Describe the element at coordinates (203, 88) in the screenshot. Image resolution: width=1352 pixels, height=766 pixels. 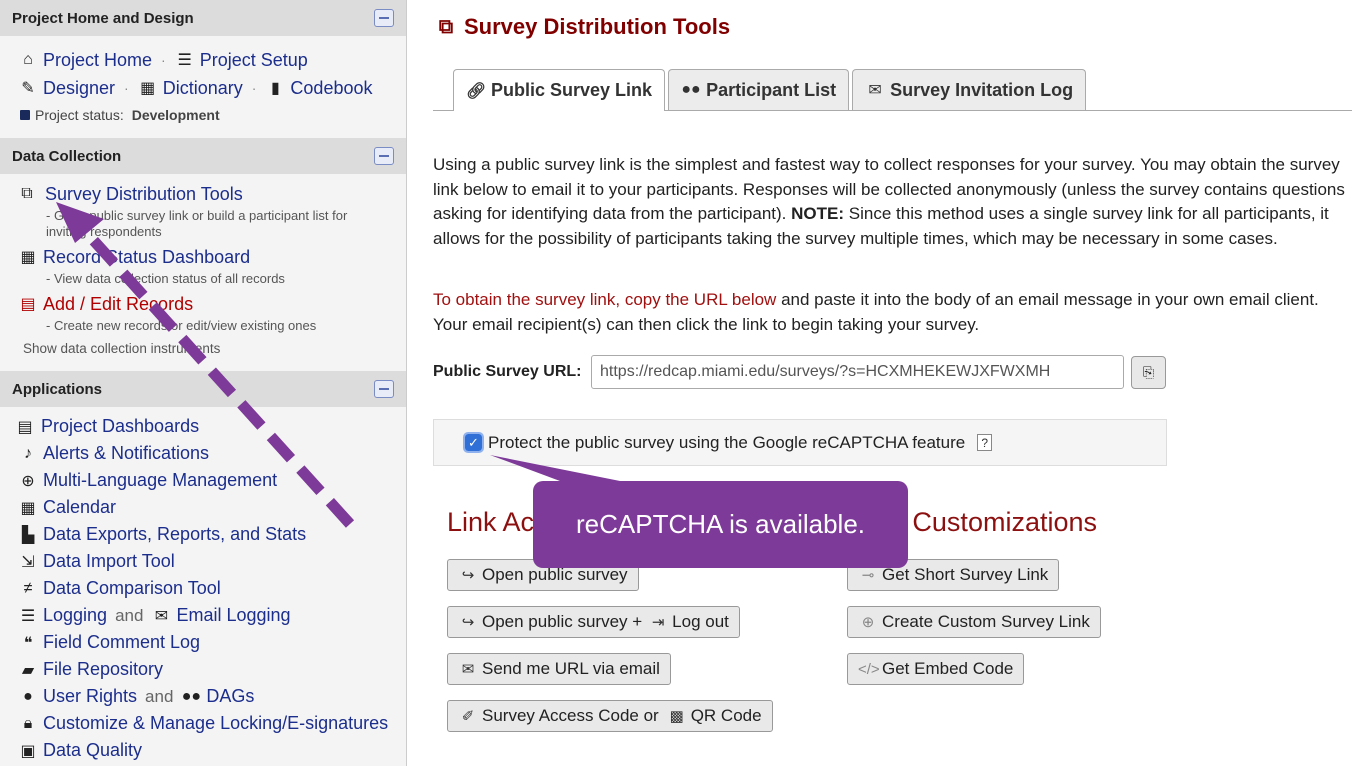
I see `nav-dictionary: Dictionary` at that location.